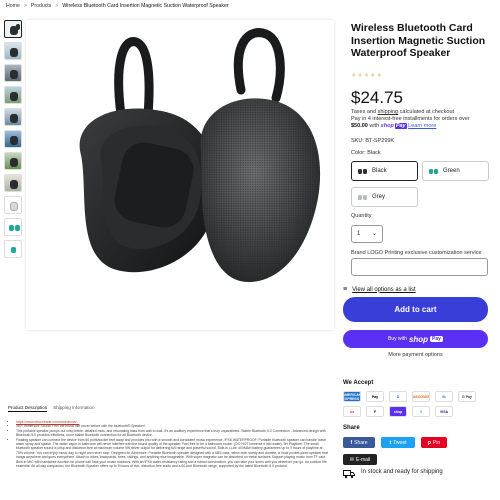 This screenshot has width=500, height=500. Describe the element at coordinates (422, 126) in the screenshot. I see `learn-more-link: Learn more` at that location.